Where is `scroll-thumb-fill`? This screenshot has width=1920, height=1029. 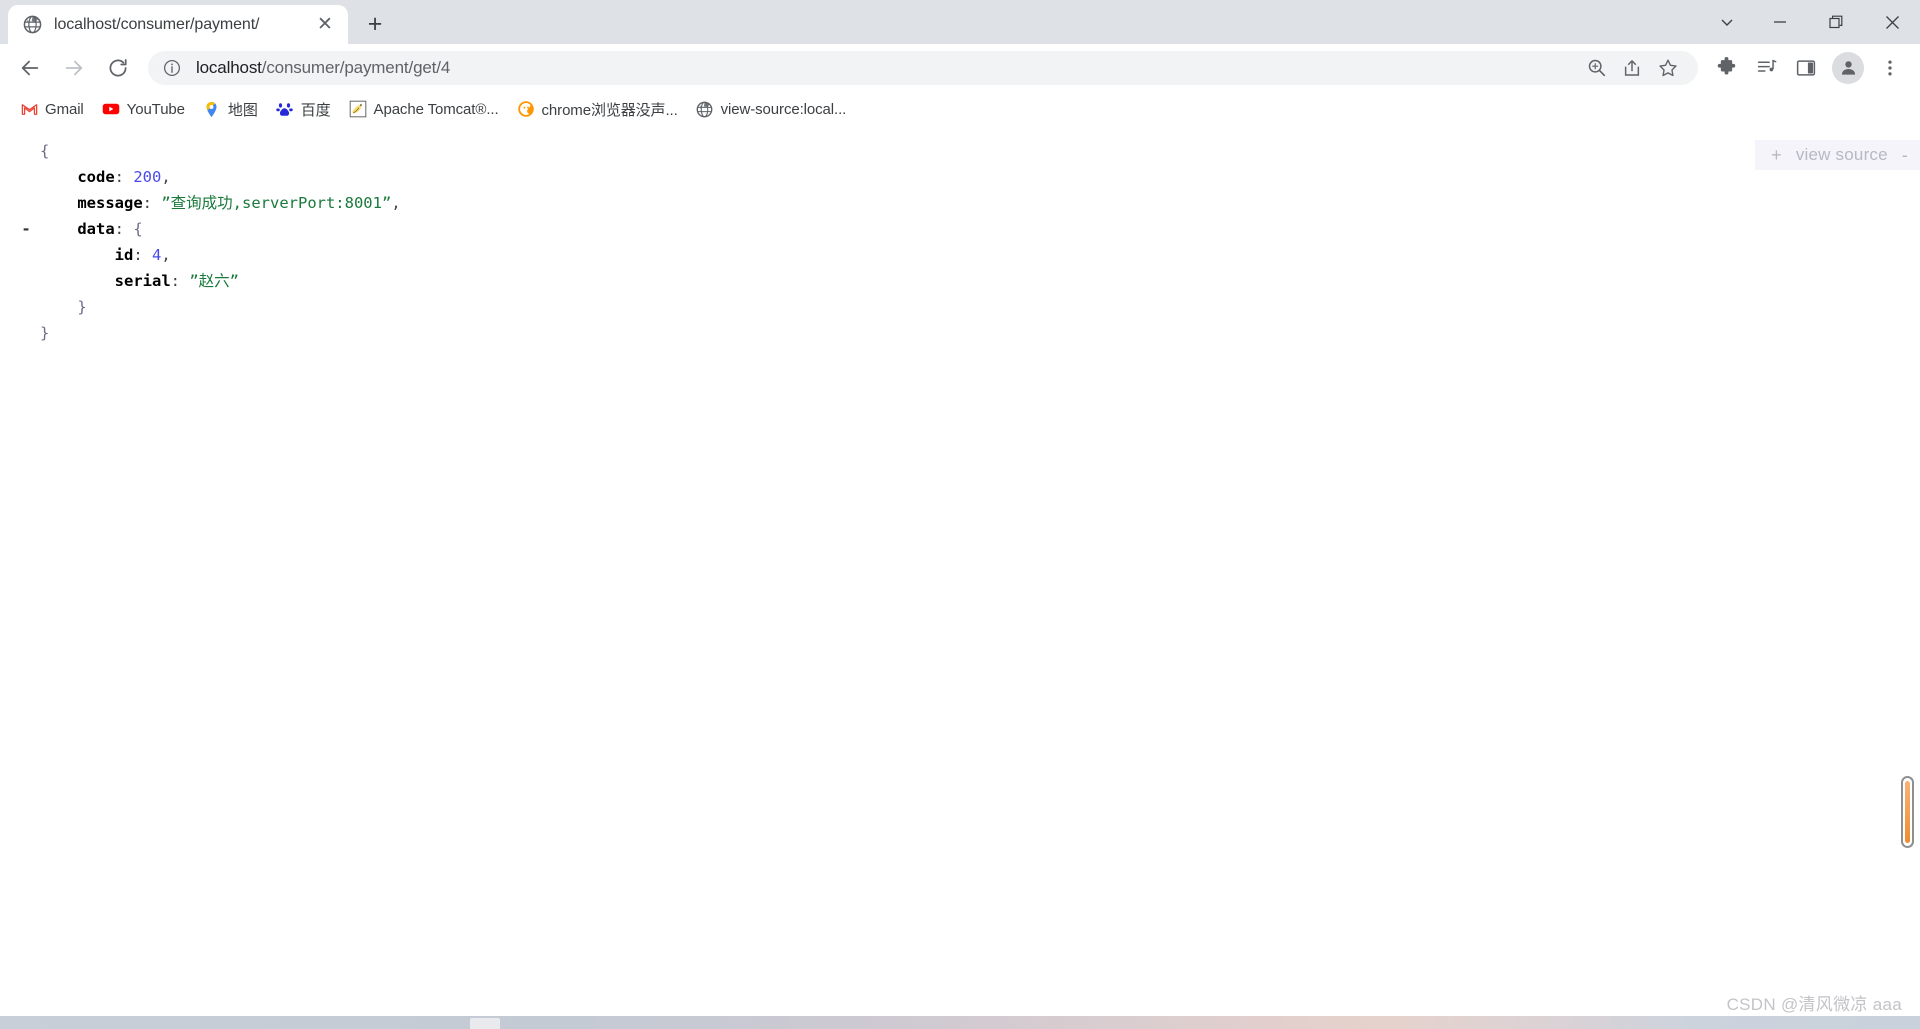
scroll-thumb-fill is located at coordinates (1907, 812).